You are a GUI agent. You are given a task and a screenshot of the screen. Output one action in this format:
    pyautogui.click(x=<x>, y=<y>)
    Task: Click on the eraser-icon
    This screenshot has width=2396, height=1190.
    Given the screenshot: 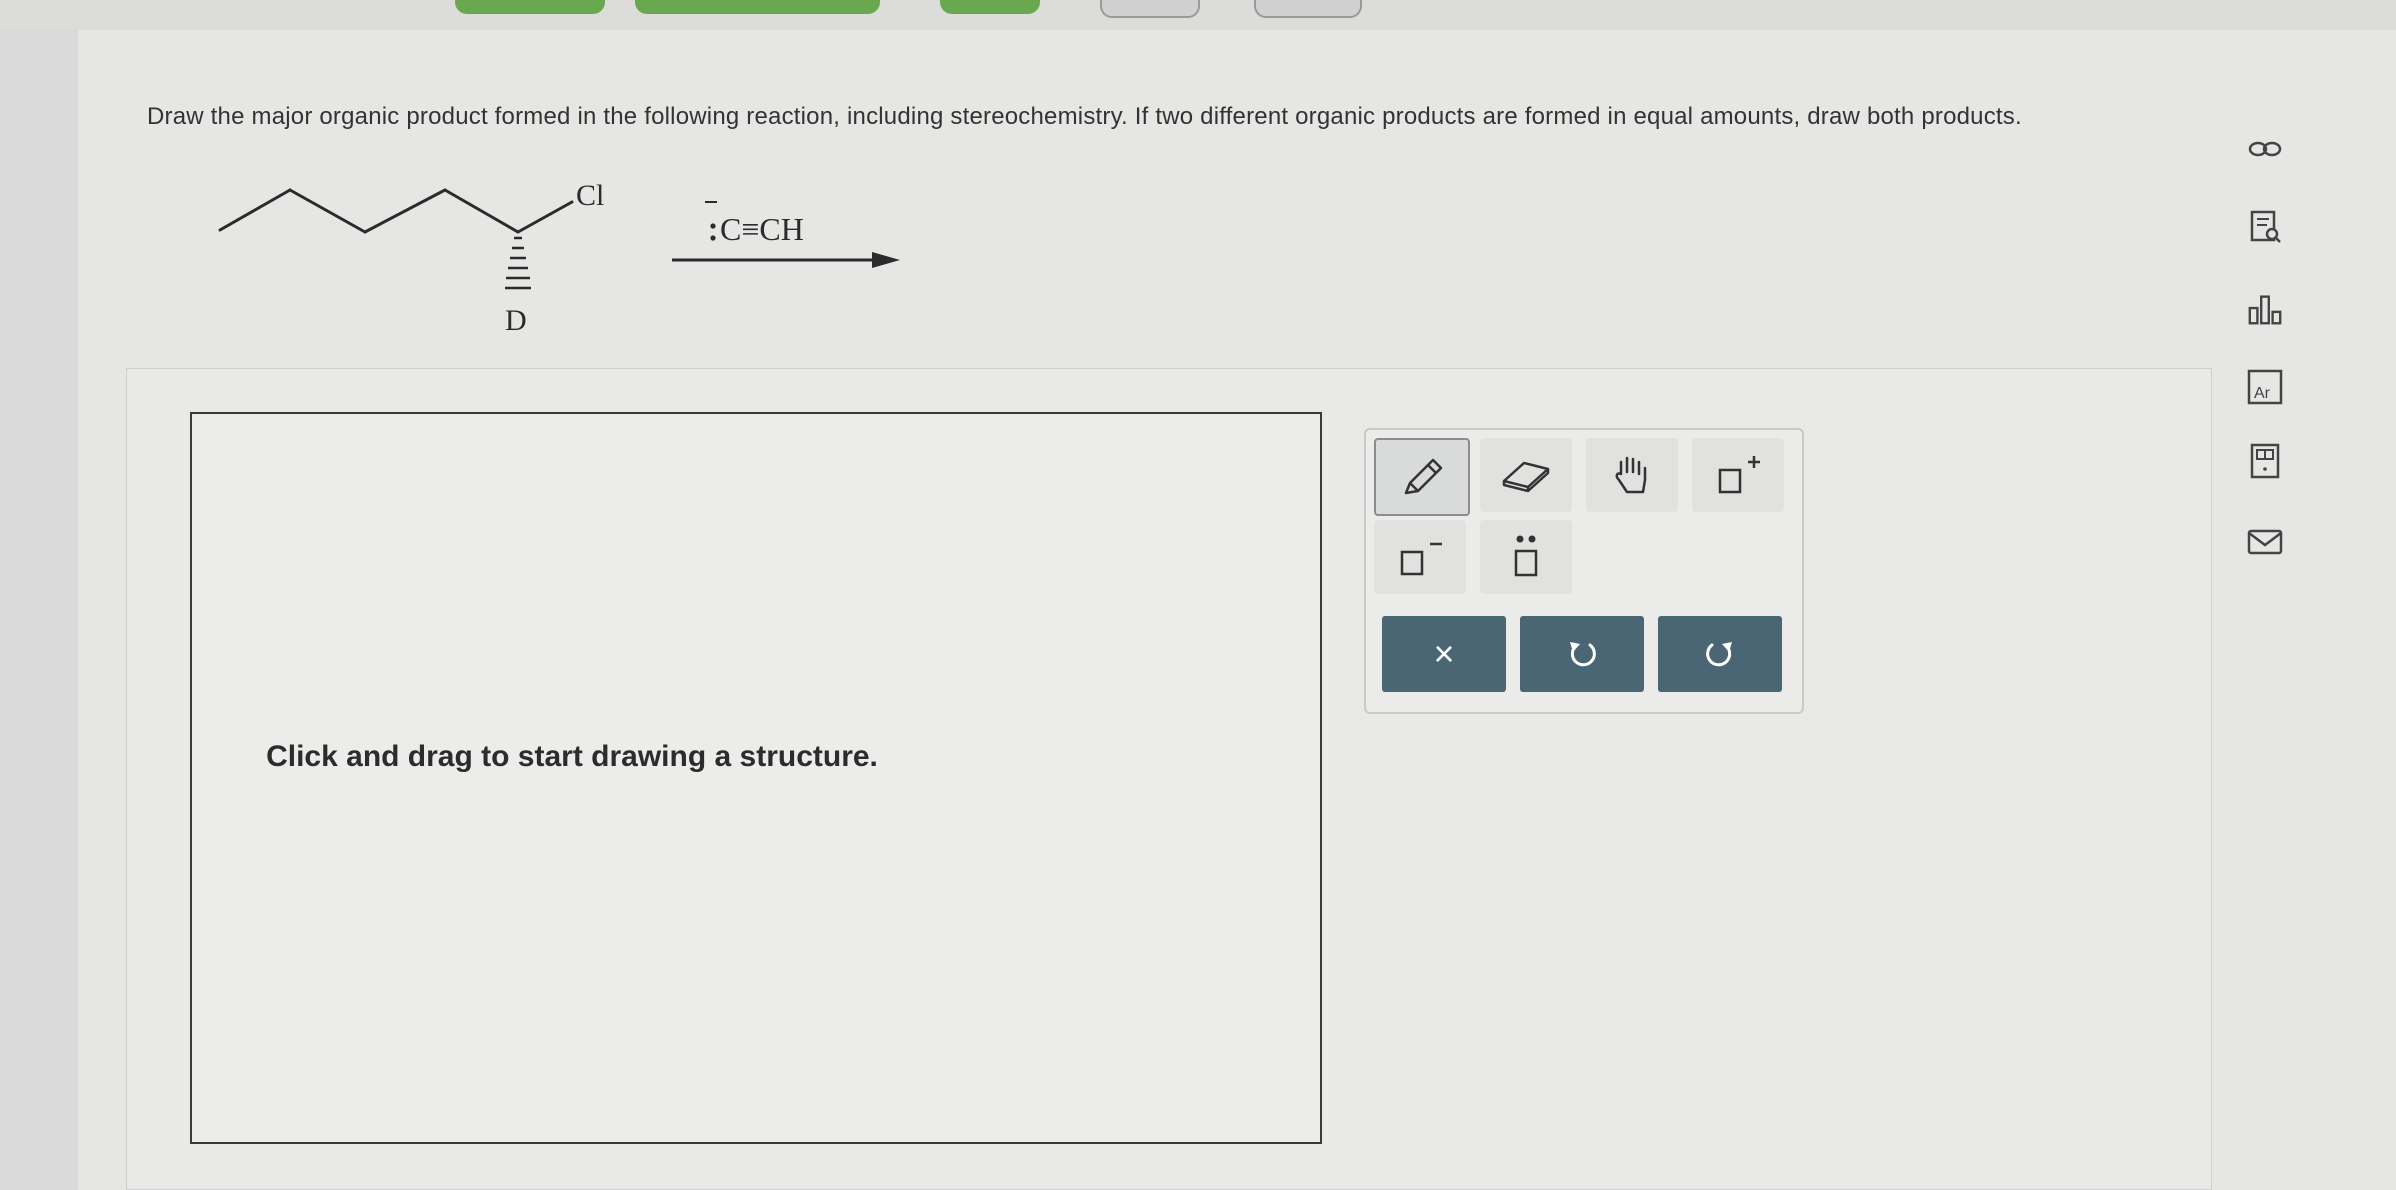 What is the action you would take?
    pyautogui.click(x=1526, y=477)
    